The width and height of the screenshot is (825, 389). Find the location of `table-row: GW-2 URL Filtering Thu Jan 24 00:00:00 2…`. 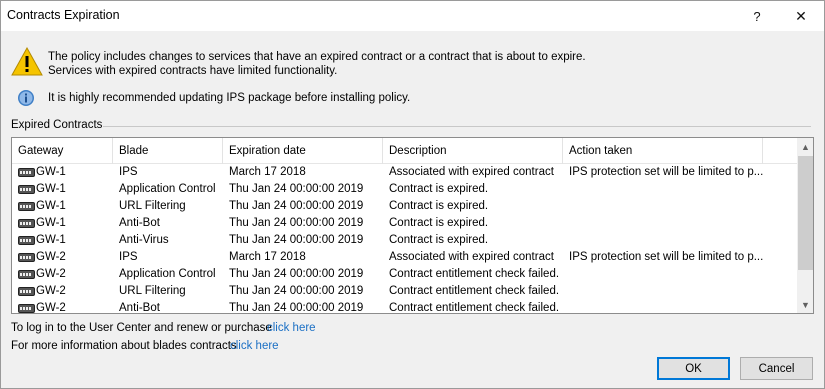

table-row: GW-2 URL Filtering Thu Jan 24 00:00:00 2… is located at coordinates (404, 291).